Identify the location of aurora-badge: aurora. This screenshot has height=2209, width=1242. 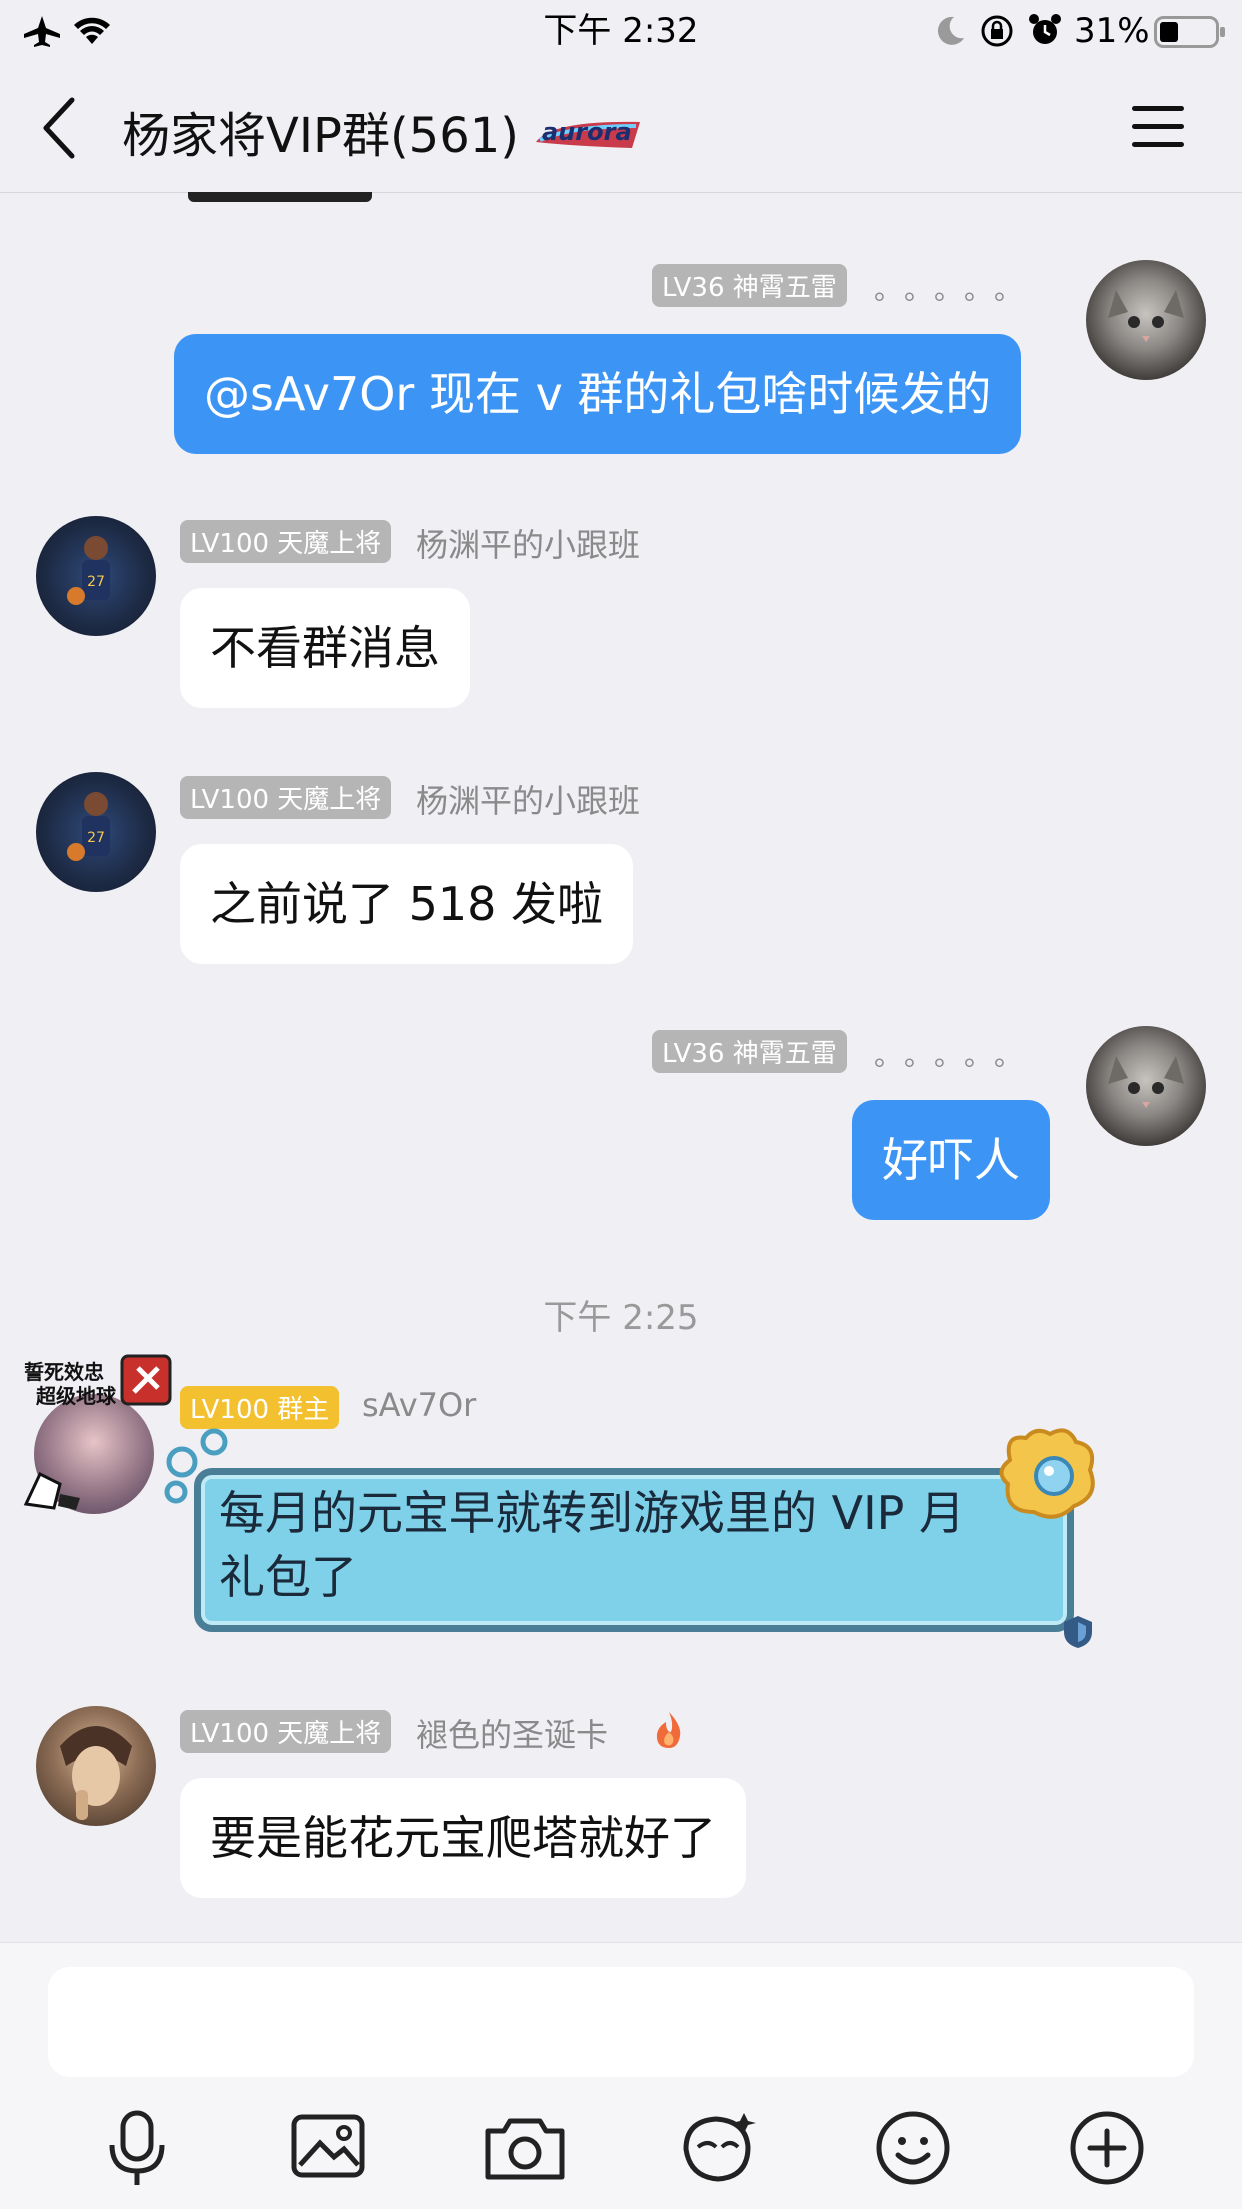
(588, 133).